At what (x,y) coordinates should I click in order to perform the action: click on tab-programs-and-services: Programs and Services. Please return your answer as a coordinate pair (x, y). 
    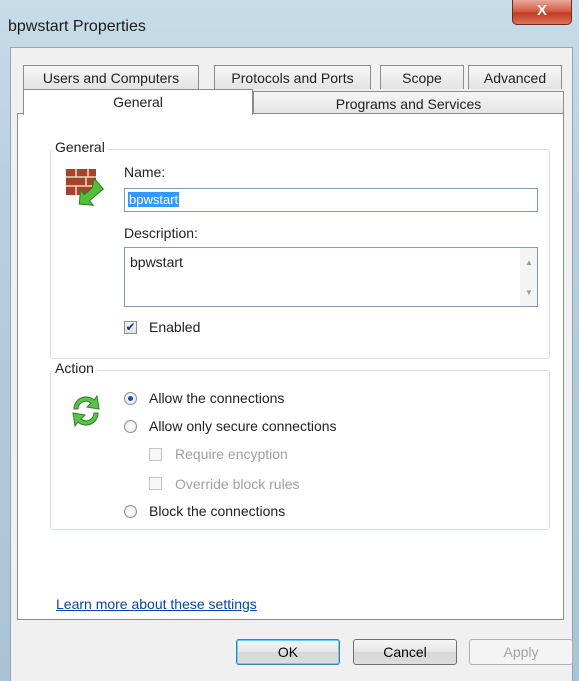
    Looking at the image, I should click on (408, 103).